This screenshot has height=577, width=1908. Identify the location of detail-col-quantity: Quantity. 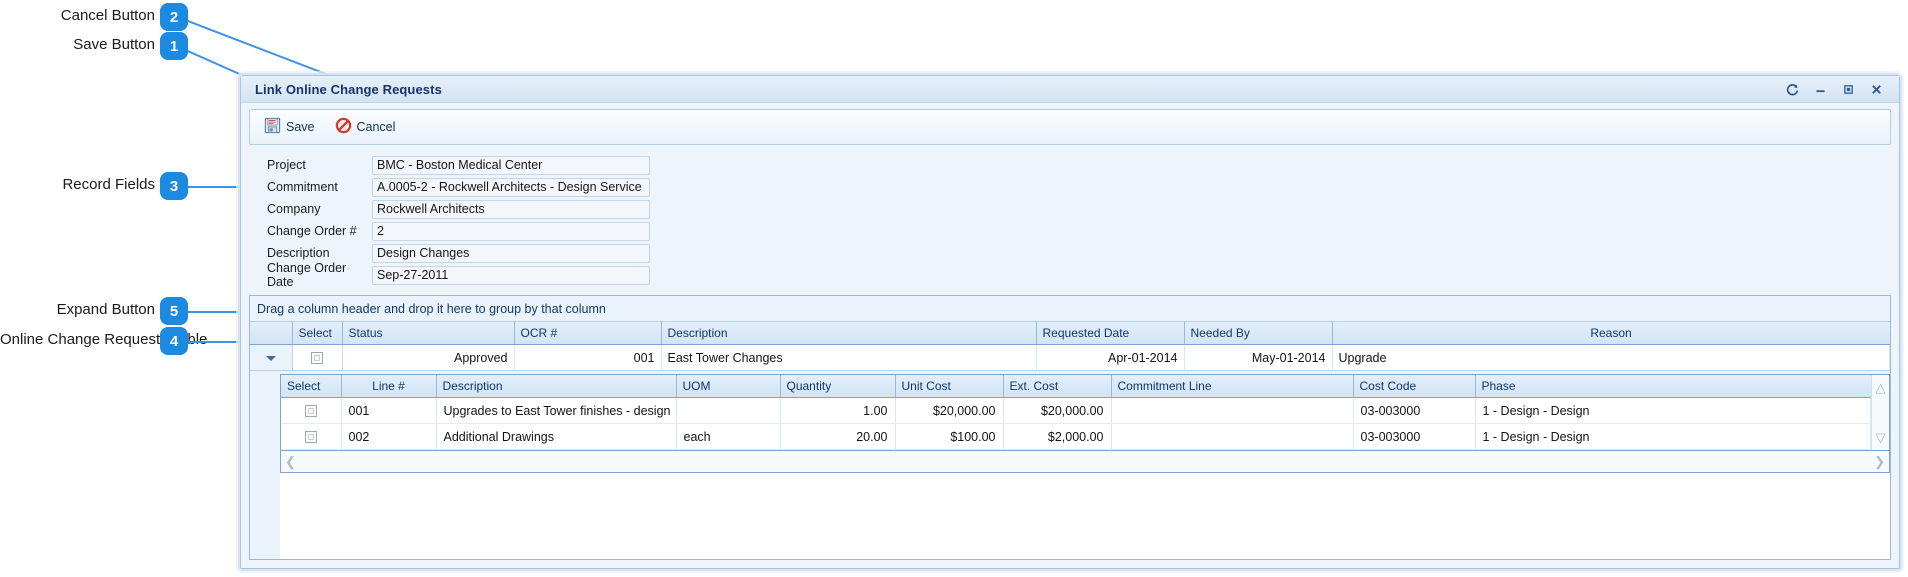
(838, 386).